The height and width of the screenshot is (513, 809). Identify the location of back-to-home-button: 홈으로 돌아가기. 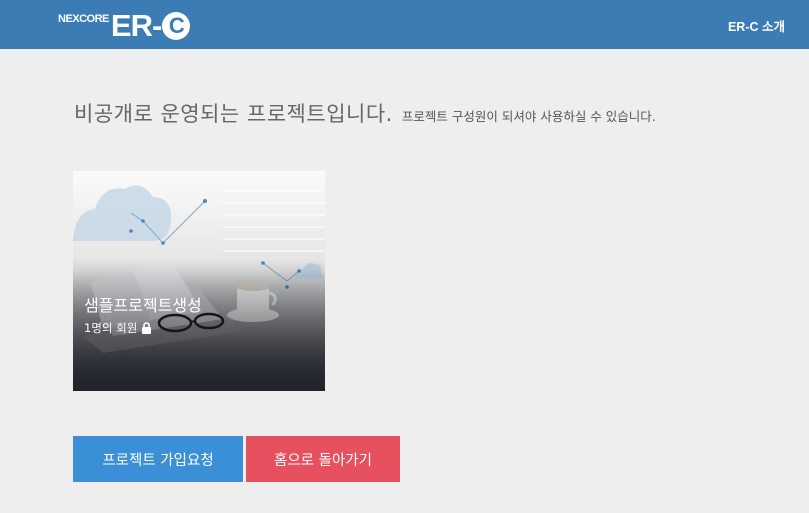
(323, 459).